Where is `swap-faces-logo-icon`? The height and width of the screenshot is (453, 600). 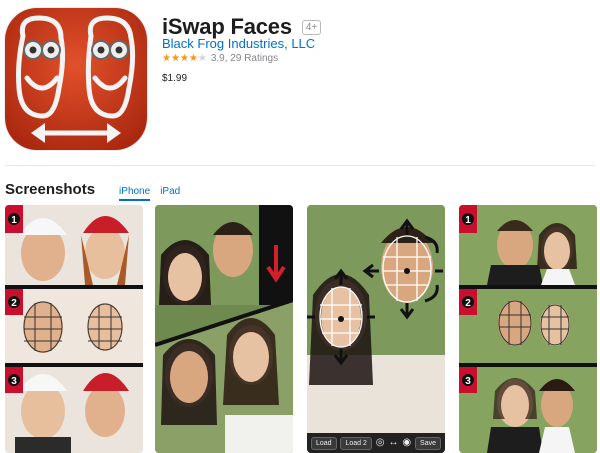 swap-faces-logo-icon is located at coordinates (76, 79).